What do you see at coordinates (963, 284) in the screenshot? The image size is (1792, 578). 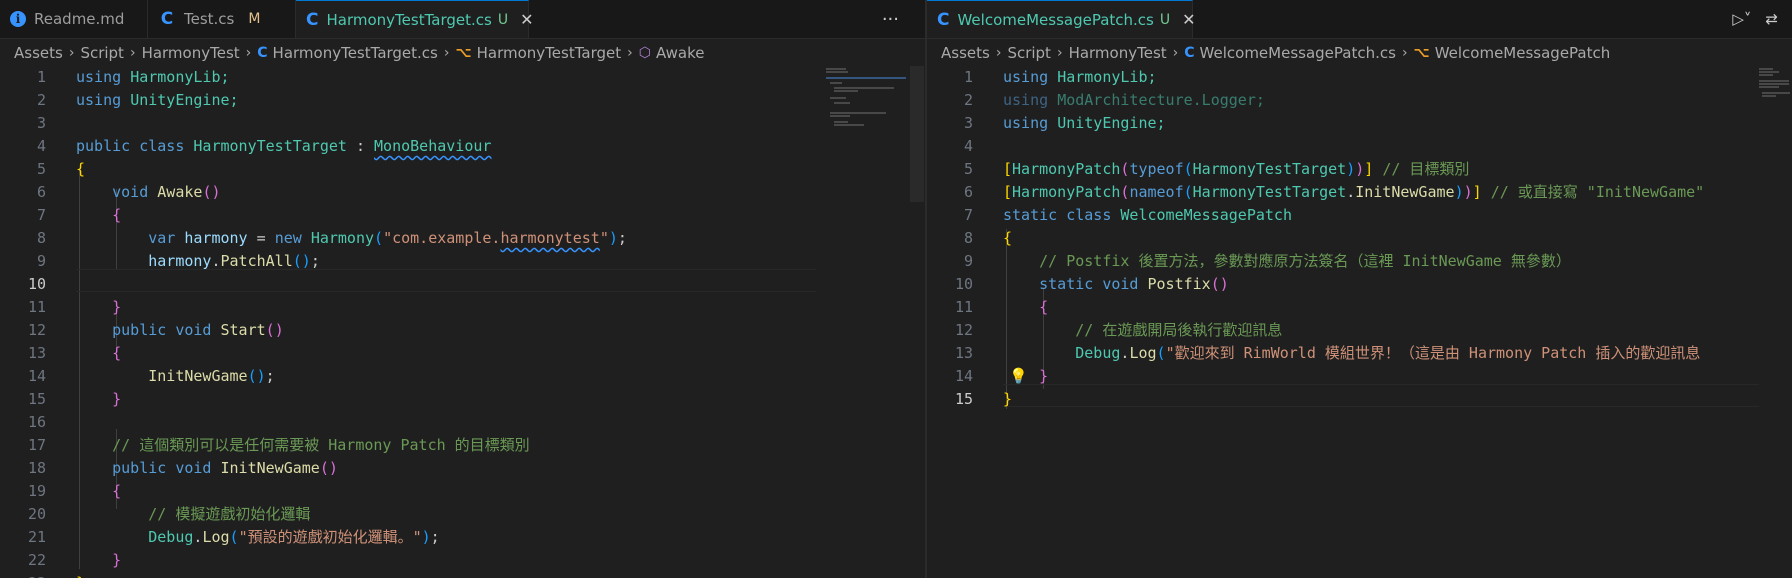 I see `line-number: 10` at bounding box center [963, 284].